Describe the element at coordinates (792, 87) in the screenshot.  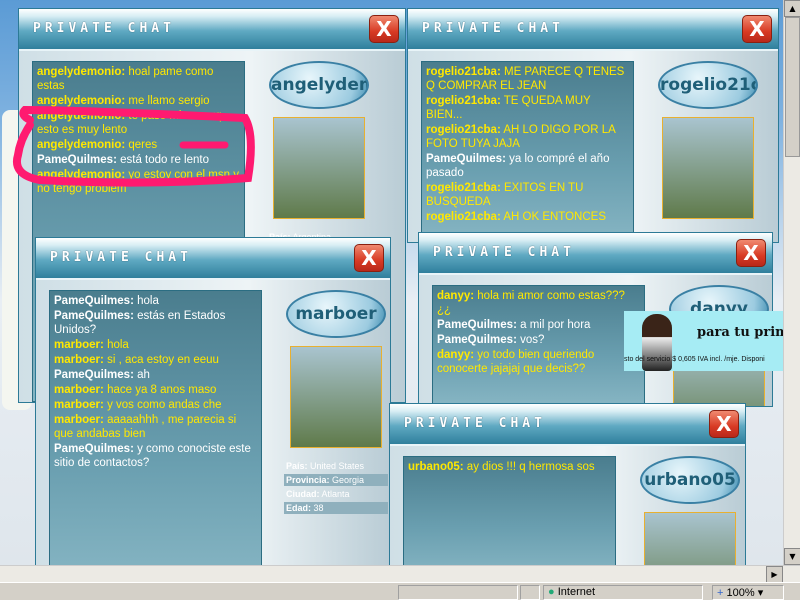
I see `scroll-thumb` at that location.